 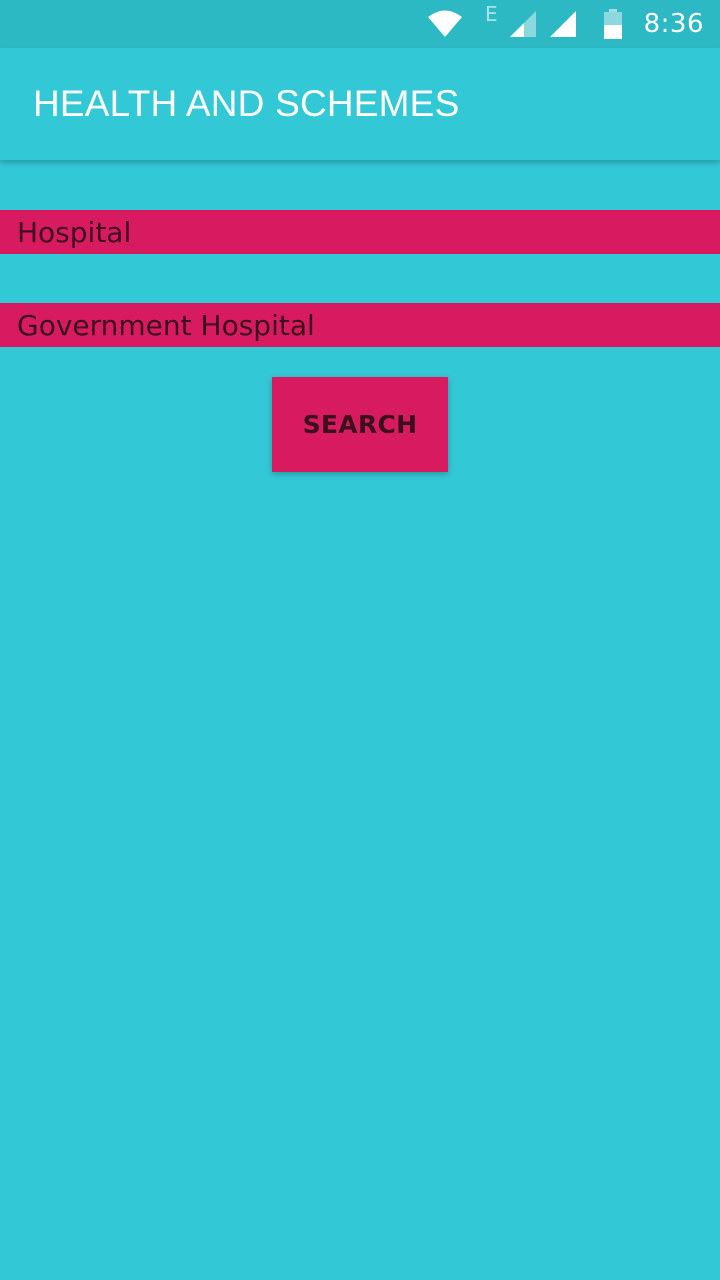 I want to click on search-button: SEARCH, so click(x=360, y=424).